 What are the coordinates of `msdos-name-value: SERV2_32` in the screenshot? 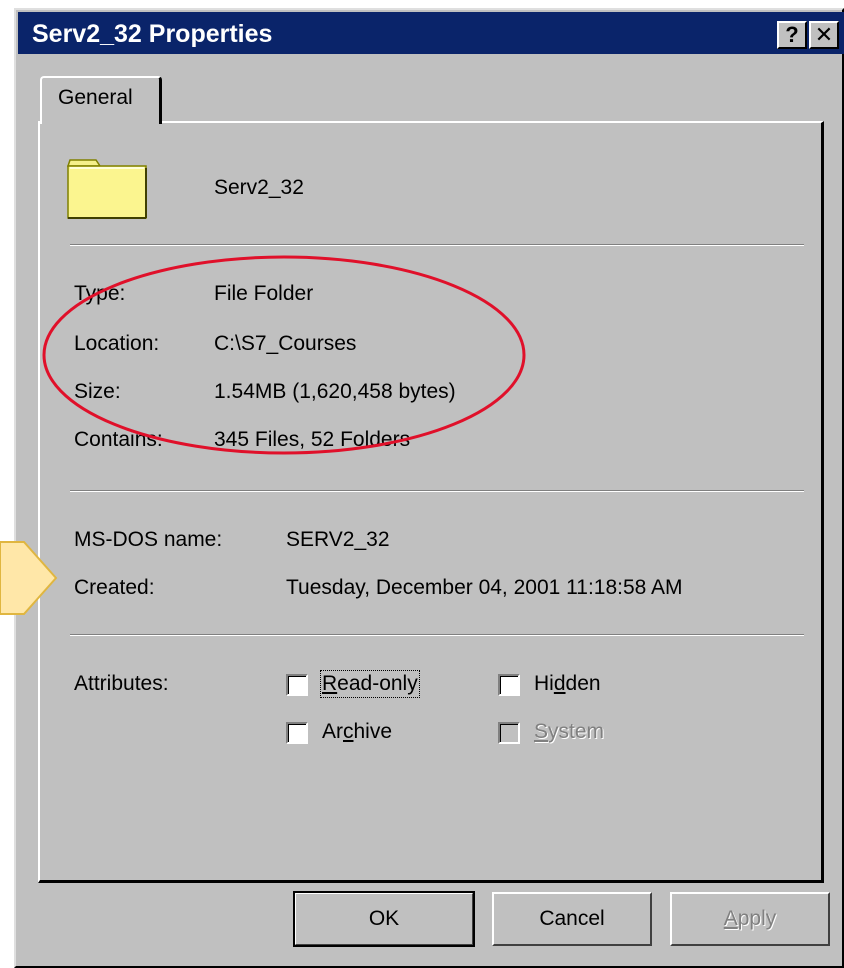 It's located at (338, 539).